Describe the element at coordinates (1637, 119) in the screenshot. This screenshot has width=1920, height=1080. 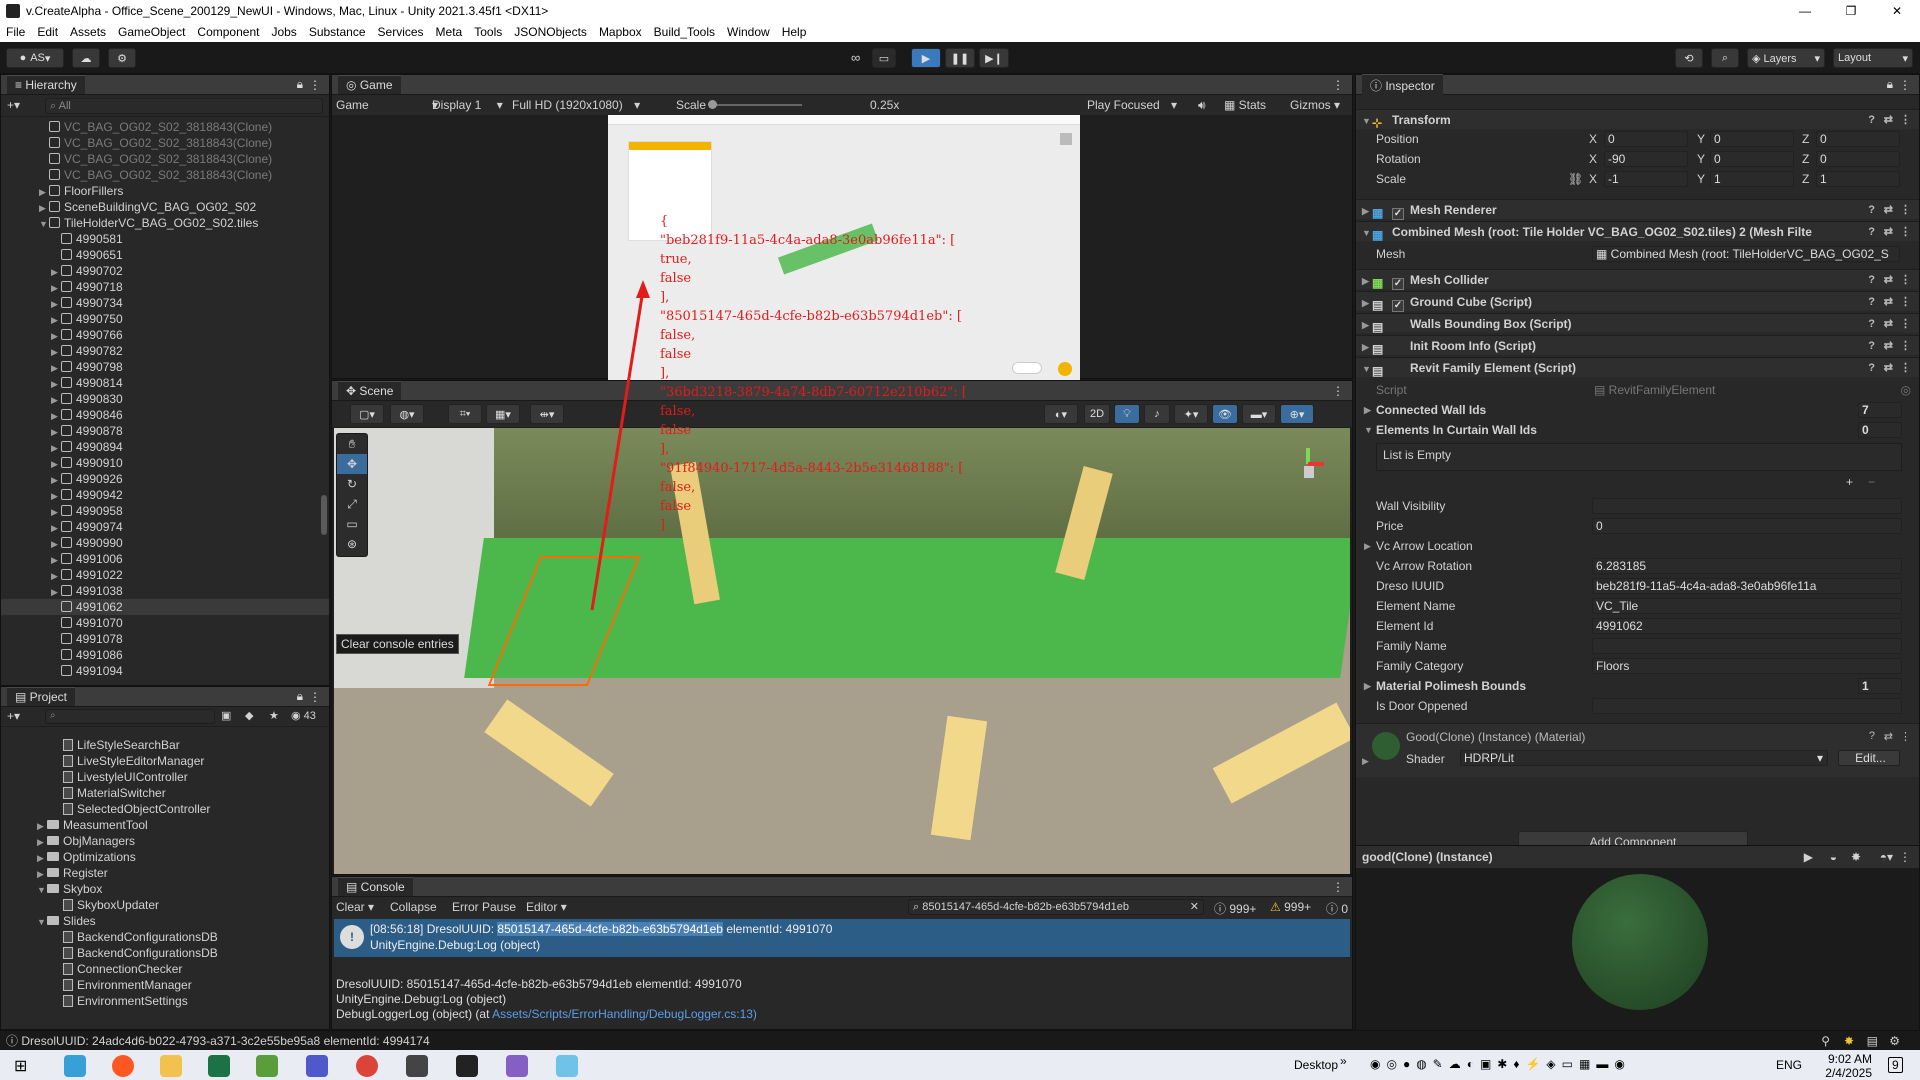
I see `transform-header: ▼⊹ Transform ? ⇄ ⋮` at that location.